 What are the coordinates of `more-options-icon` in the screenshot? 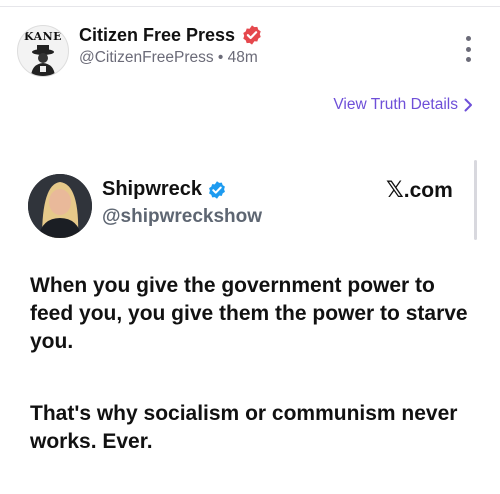 It's located at (468, 49).